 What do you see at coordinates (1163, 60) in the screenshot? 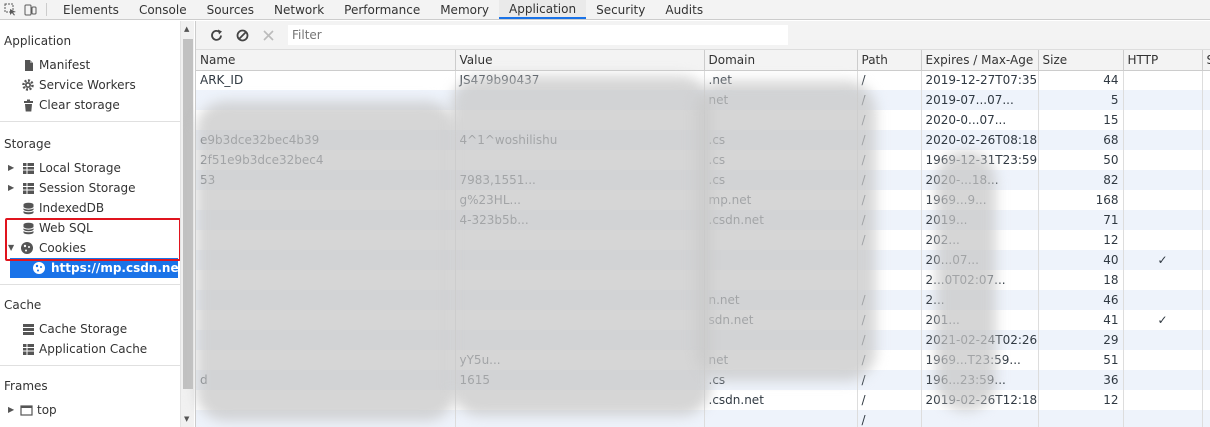
I see `column-header-http: HTTP` at bounding box center [1163, 60].